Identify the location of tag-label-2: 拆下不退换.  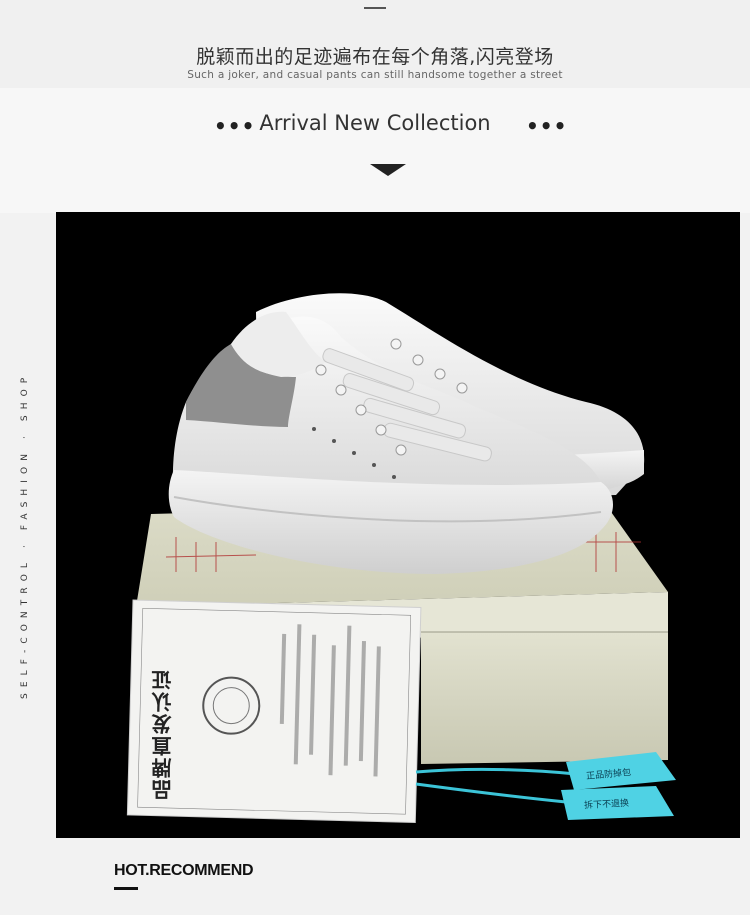
(606, 805).